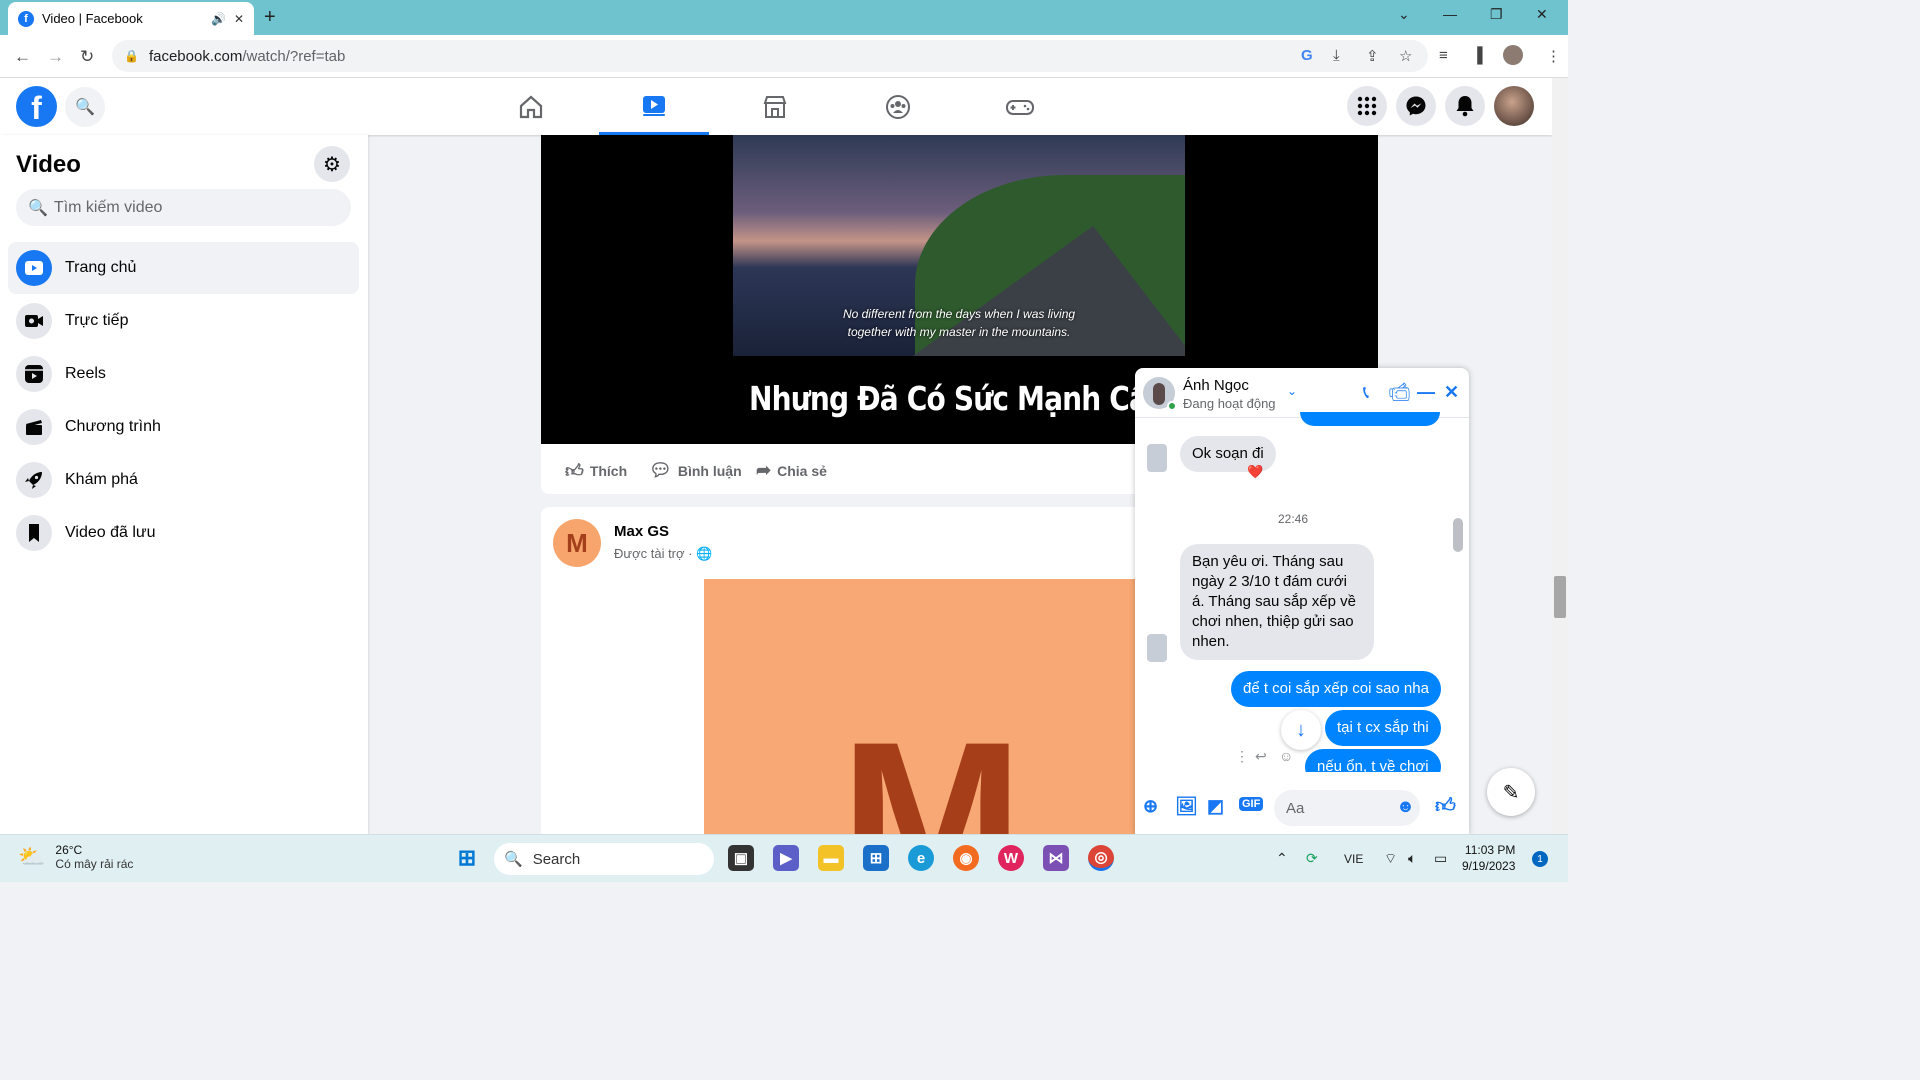 Image resolution: width=1920 pixels, height=1080 pixels. I want to click on teams-icon: ▶, so click(786, 858).